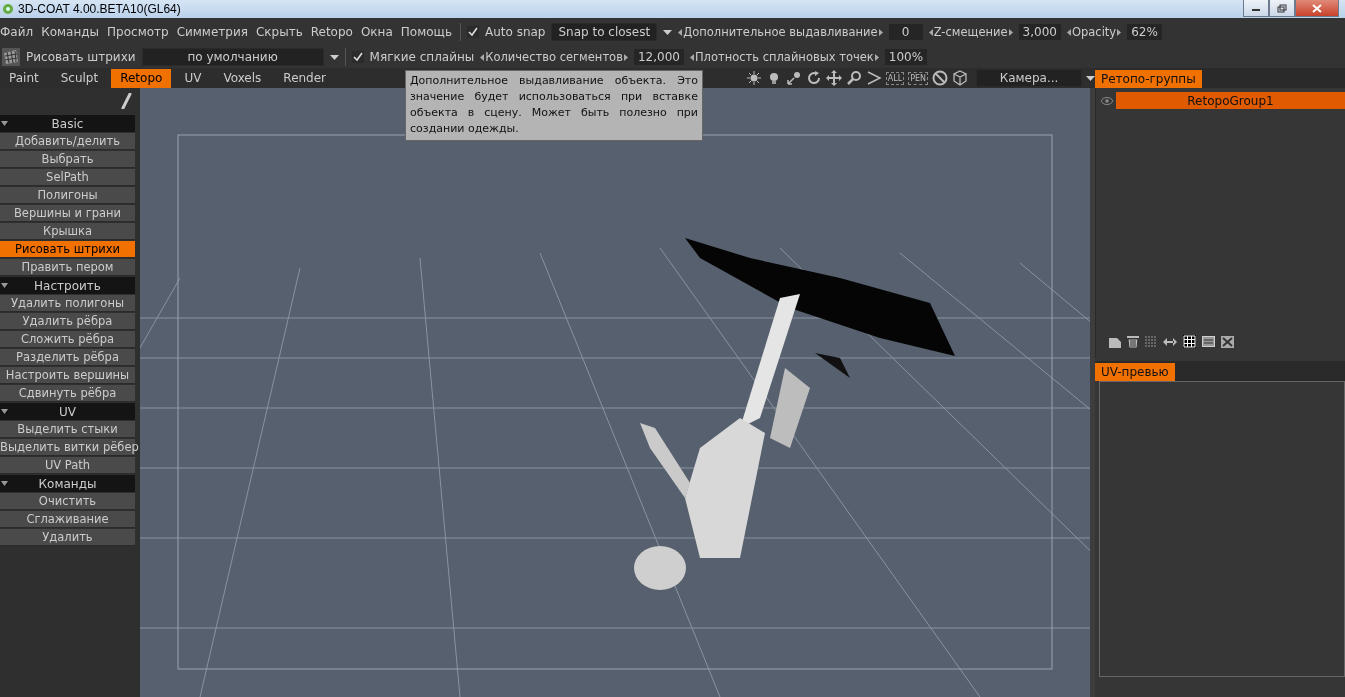 The image size is (1345, 697). What do you see at coordinates (793, 78) in the screenshot?
I see `light-arrow-icon` at bounding box center [793, 78].